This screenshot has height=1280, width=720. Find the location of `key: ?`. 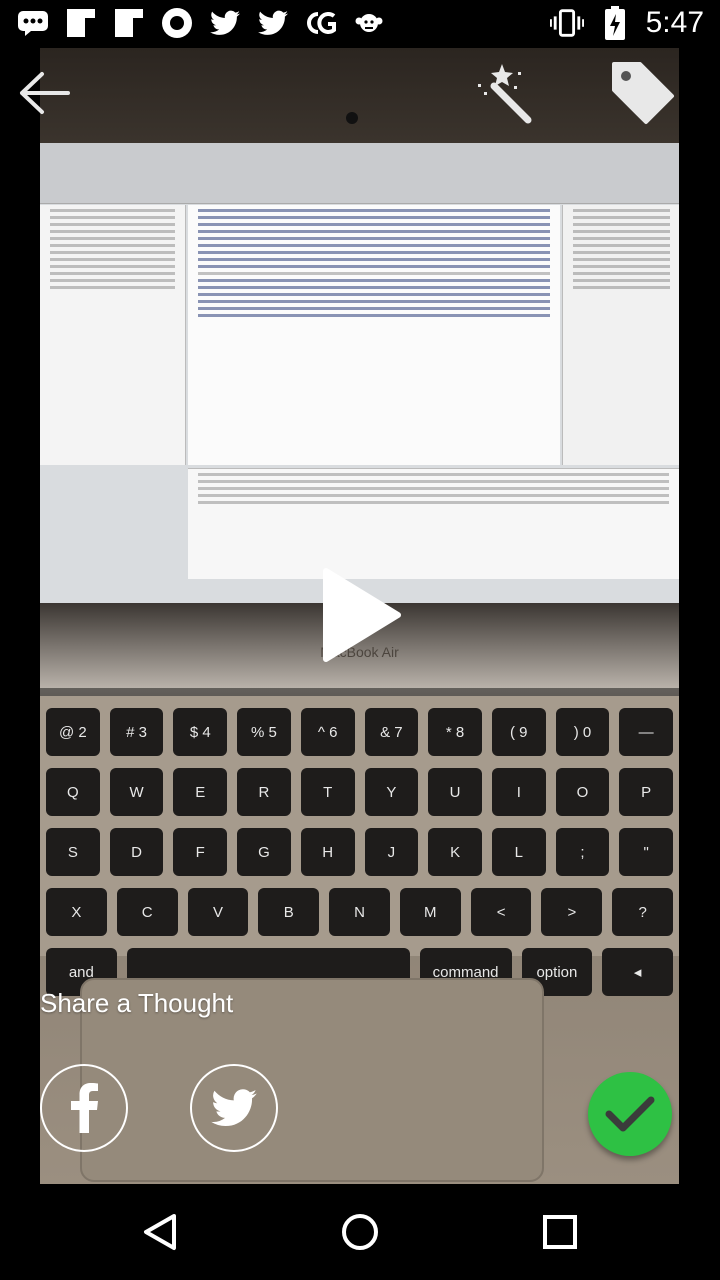

key: ? is located at coordinates (643, 912).